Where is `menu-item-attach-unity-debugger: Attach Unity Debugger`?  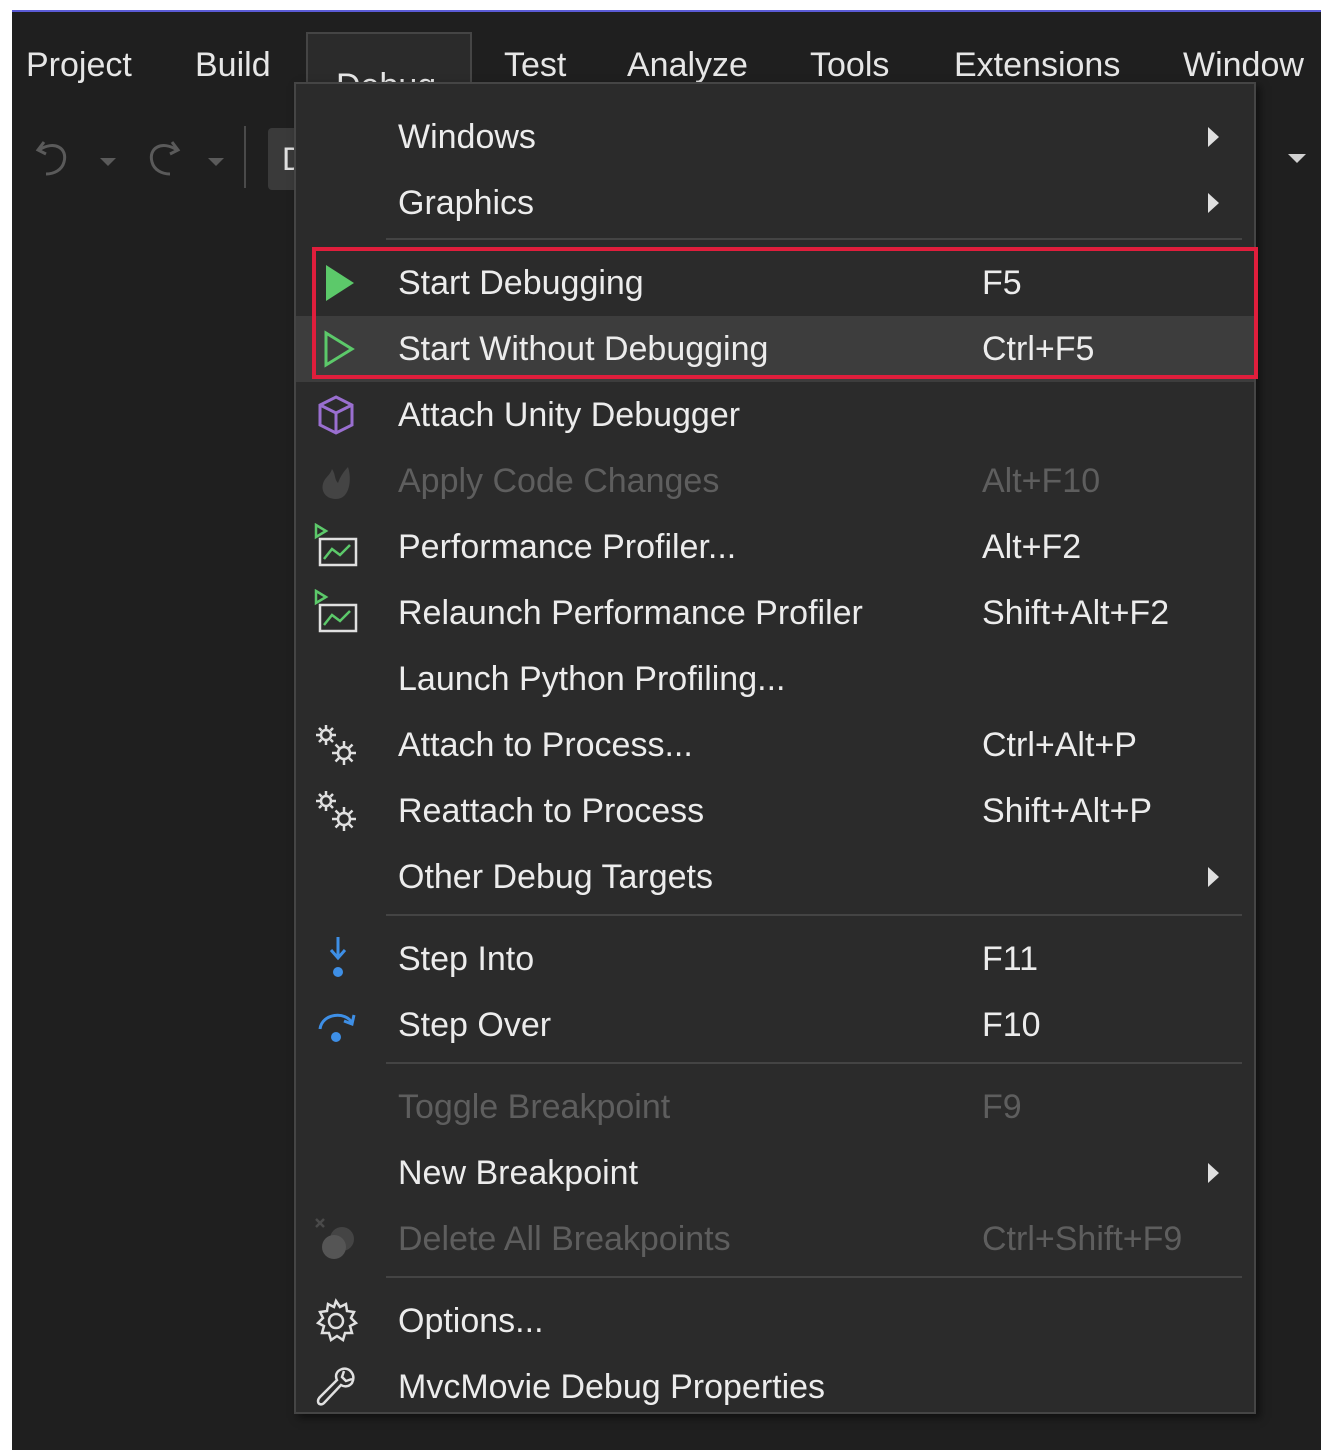 menu-item-attach-unity-debugger: Attach Unity Debugger is located at coordinates (775, 415).